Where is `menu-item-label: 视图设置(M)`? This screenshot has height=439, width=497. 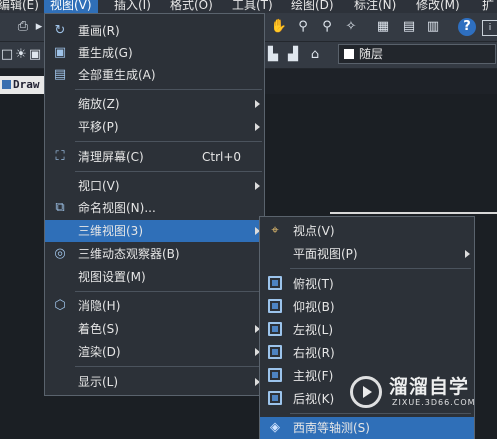 menu-item-label: 视图设置(M) is located at coordinates (112, 277).